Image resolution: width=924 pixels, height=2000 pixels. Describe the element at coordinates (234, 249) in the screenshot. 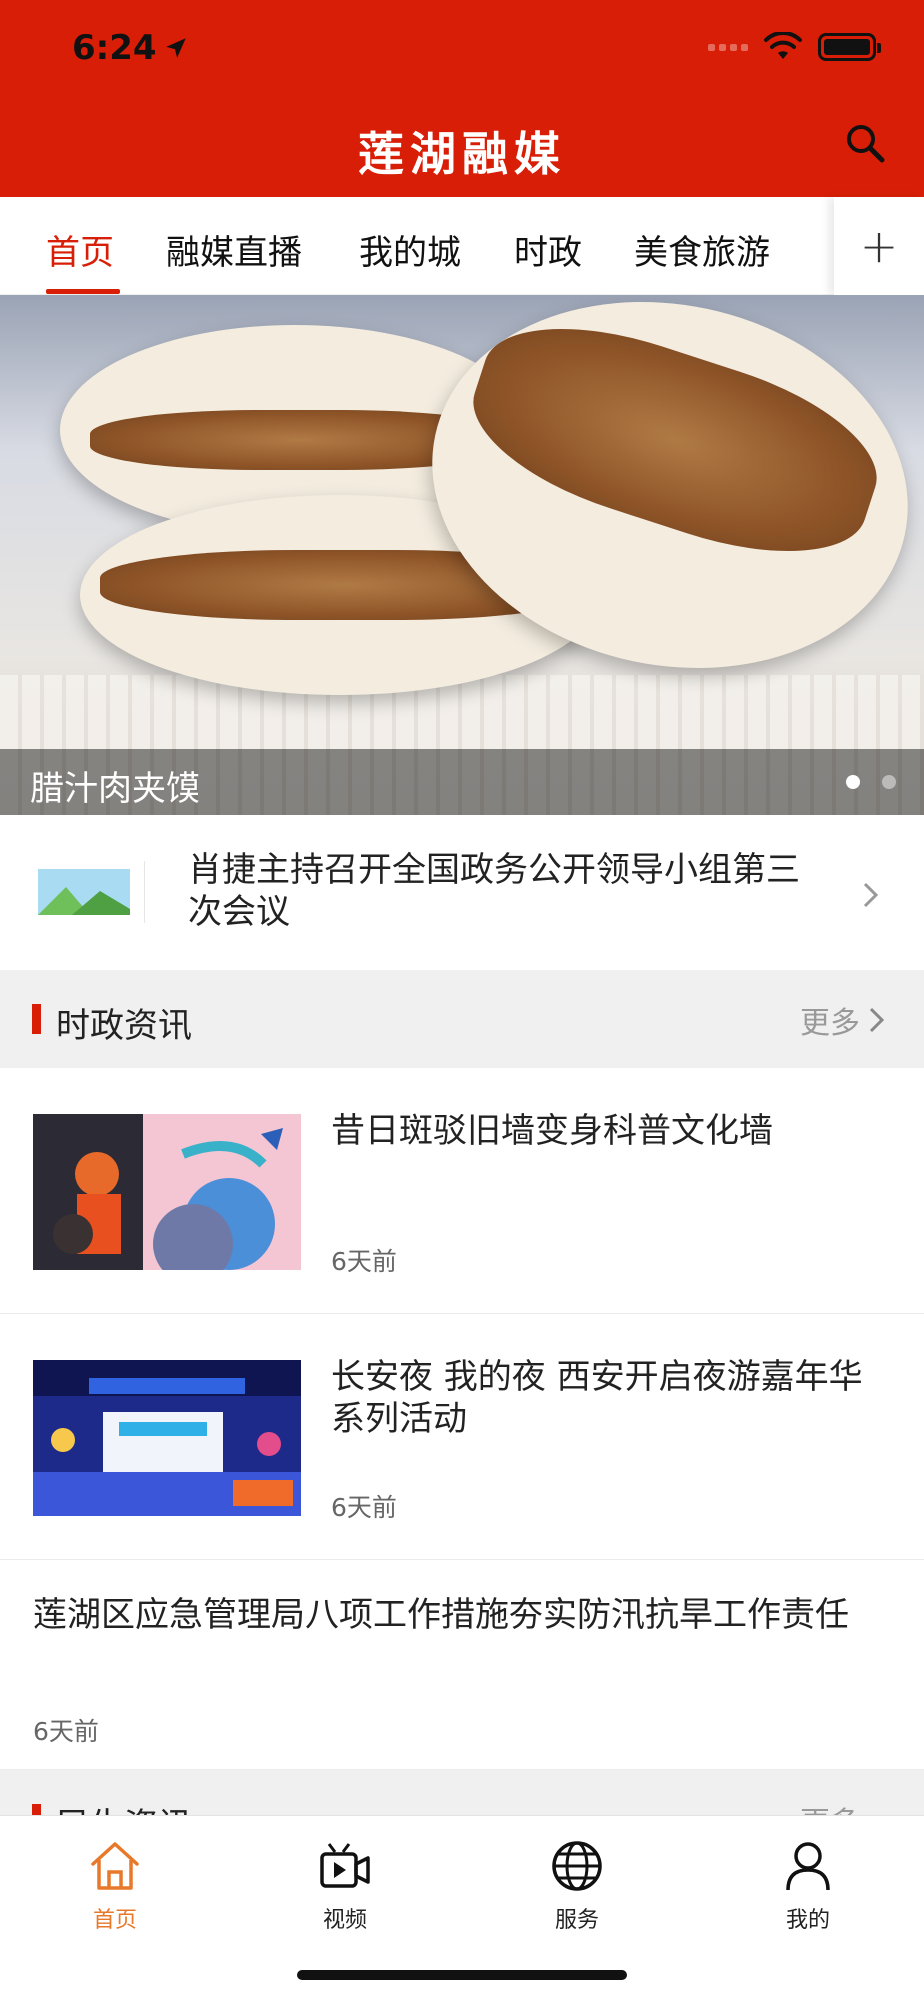

I see `tab-live: 融媒直播` at that location.